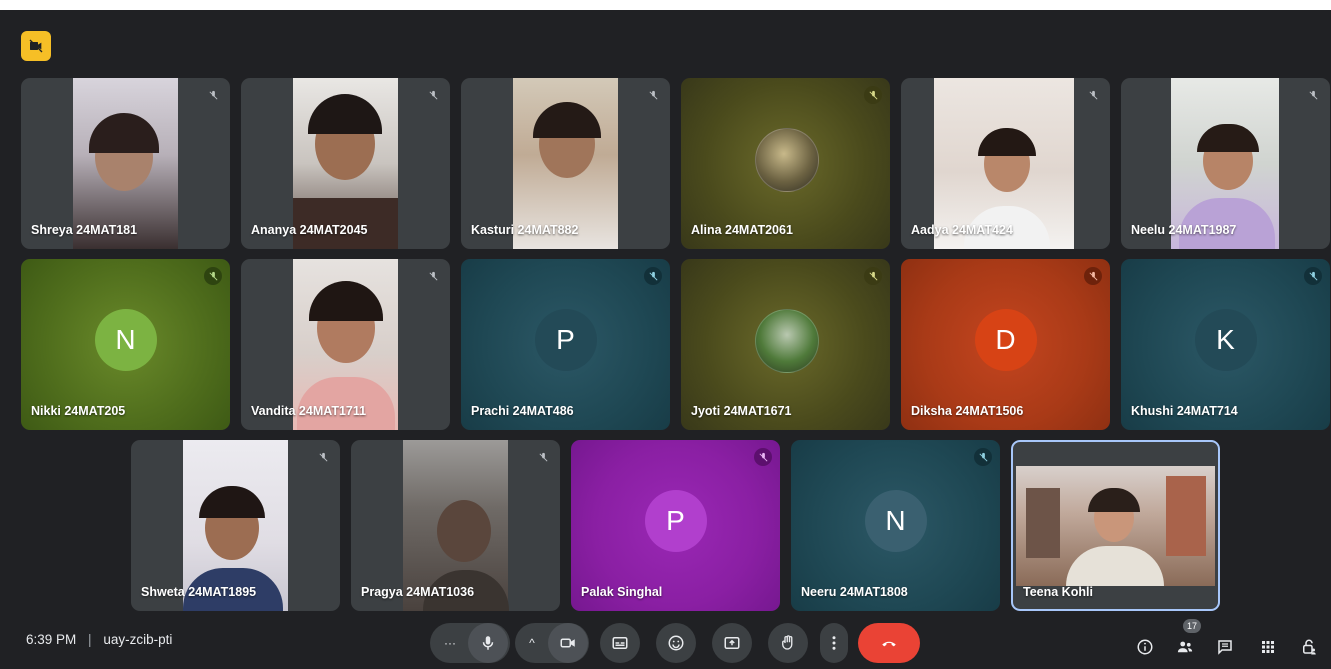  What do you see at coordinates (450, 643) in the screenshot?
I see `audio-options-button: ···` at bounding box center [450, 643].